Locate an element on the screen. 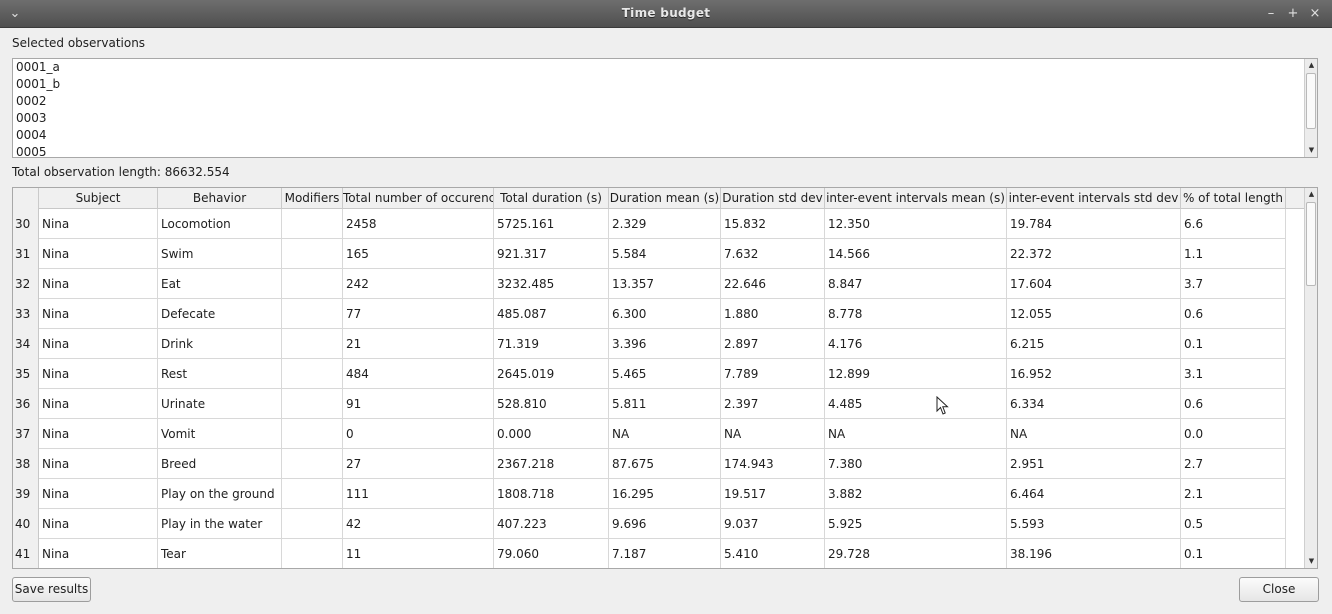 This screenshot has height=614, width=1332. table-cell: 5.465 is located at coordinates (665, 374).